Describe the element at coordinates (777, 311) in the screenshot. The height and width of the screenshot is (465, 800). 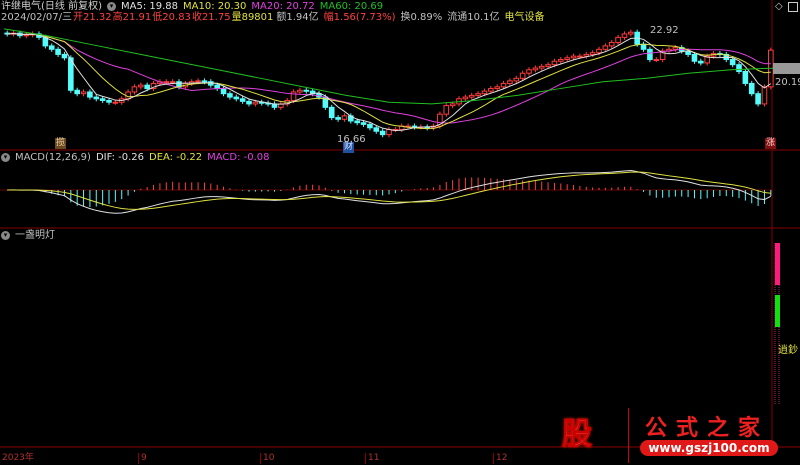
I see `indicator-bar-green` at that location.